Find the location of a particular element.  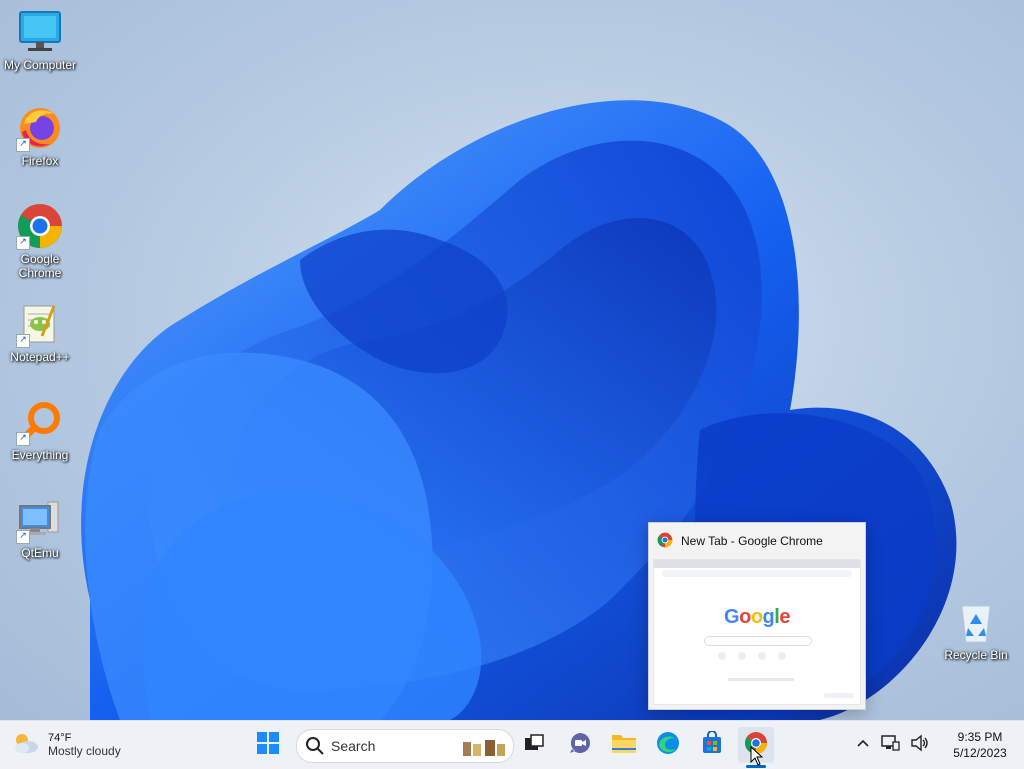

desktop-icon-label: Google Chrome is located at coordinates (40, 266).